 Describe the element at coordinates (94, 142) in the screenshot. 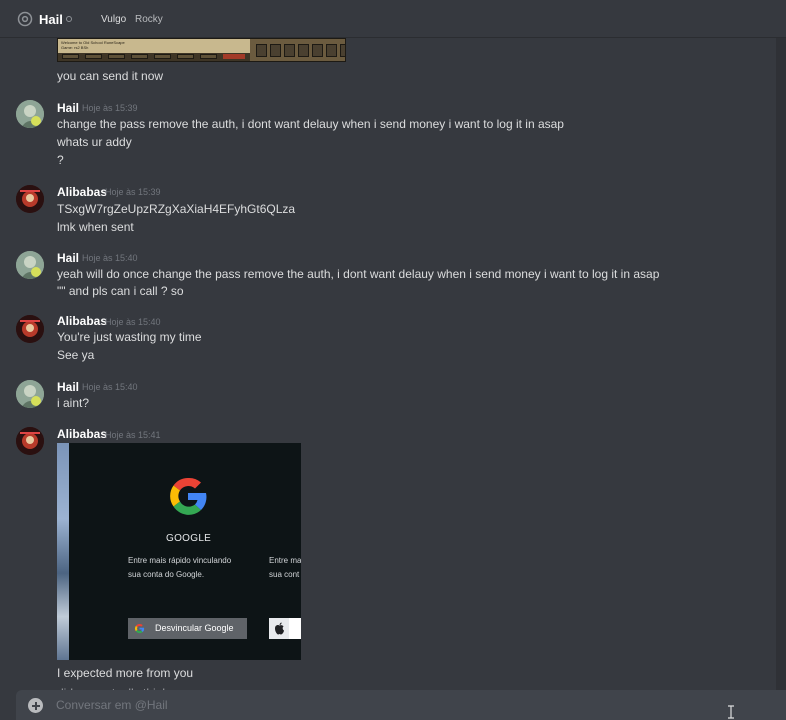

I see `message-text: whats ur addy` at that location.